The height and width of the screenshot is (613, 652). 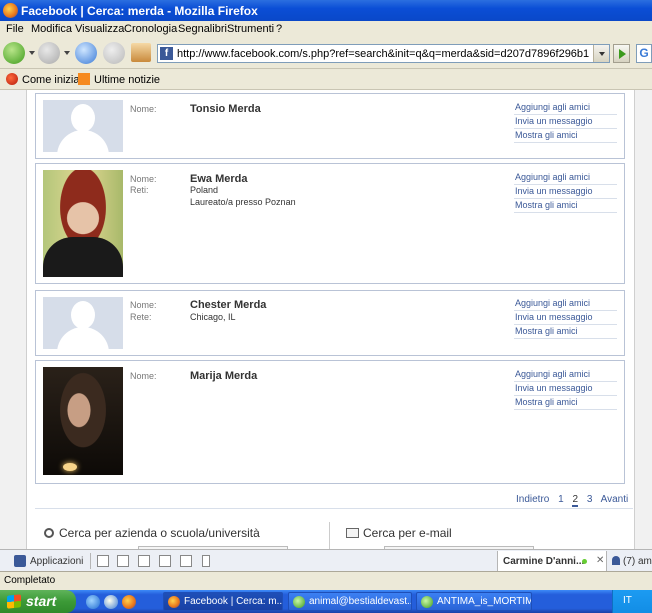 What do you see at coordinates (166, 53) in the screenshot?
I see `facebook-favicon-icon: f` at bounding box center [166, 53].